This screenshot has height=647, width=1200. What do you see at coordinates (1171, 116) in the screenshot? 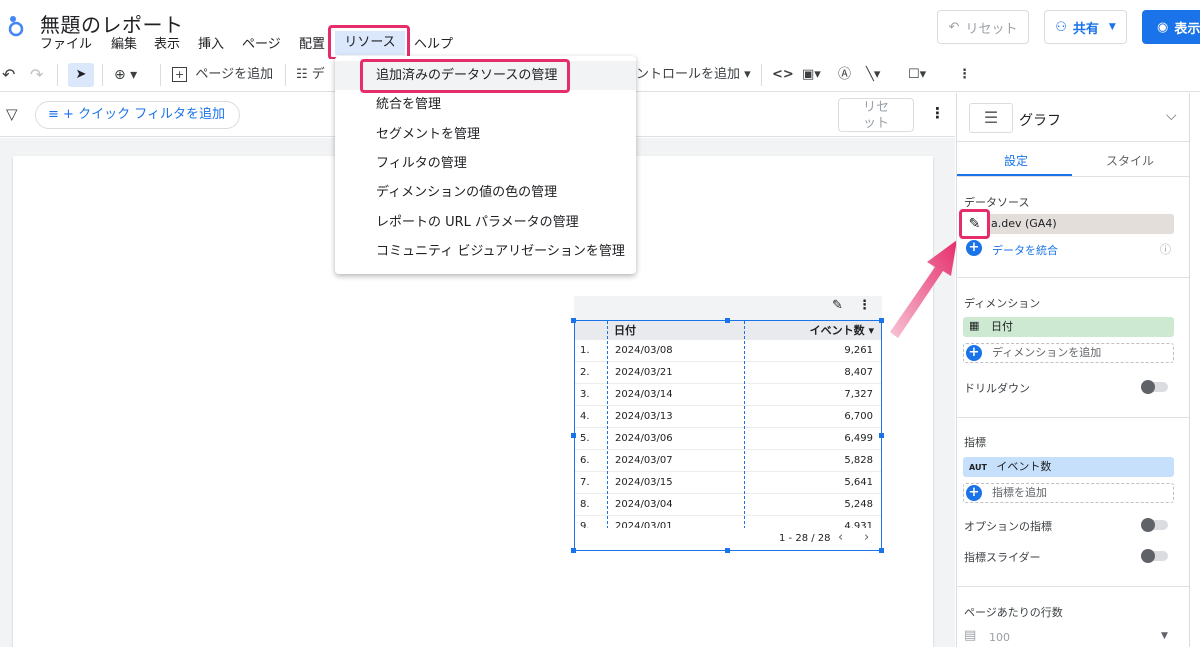
I see `chevron-down-icon: ⌵` at bounding box center [1171, 116].